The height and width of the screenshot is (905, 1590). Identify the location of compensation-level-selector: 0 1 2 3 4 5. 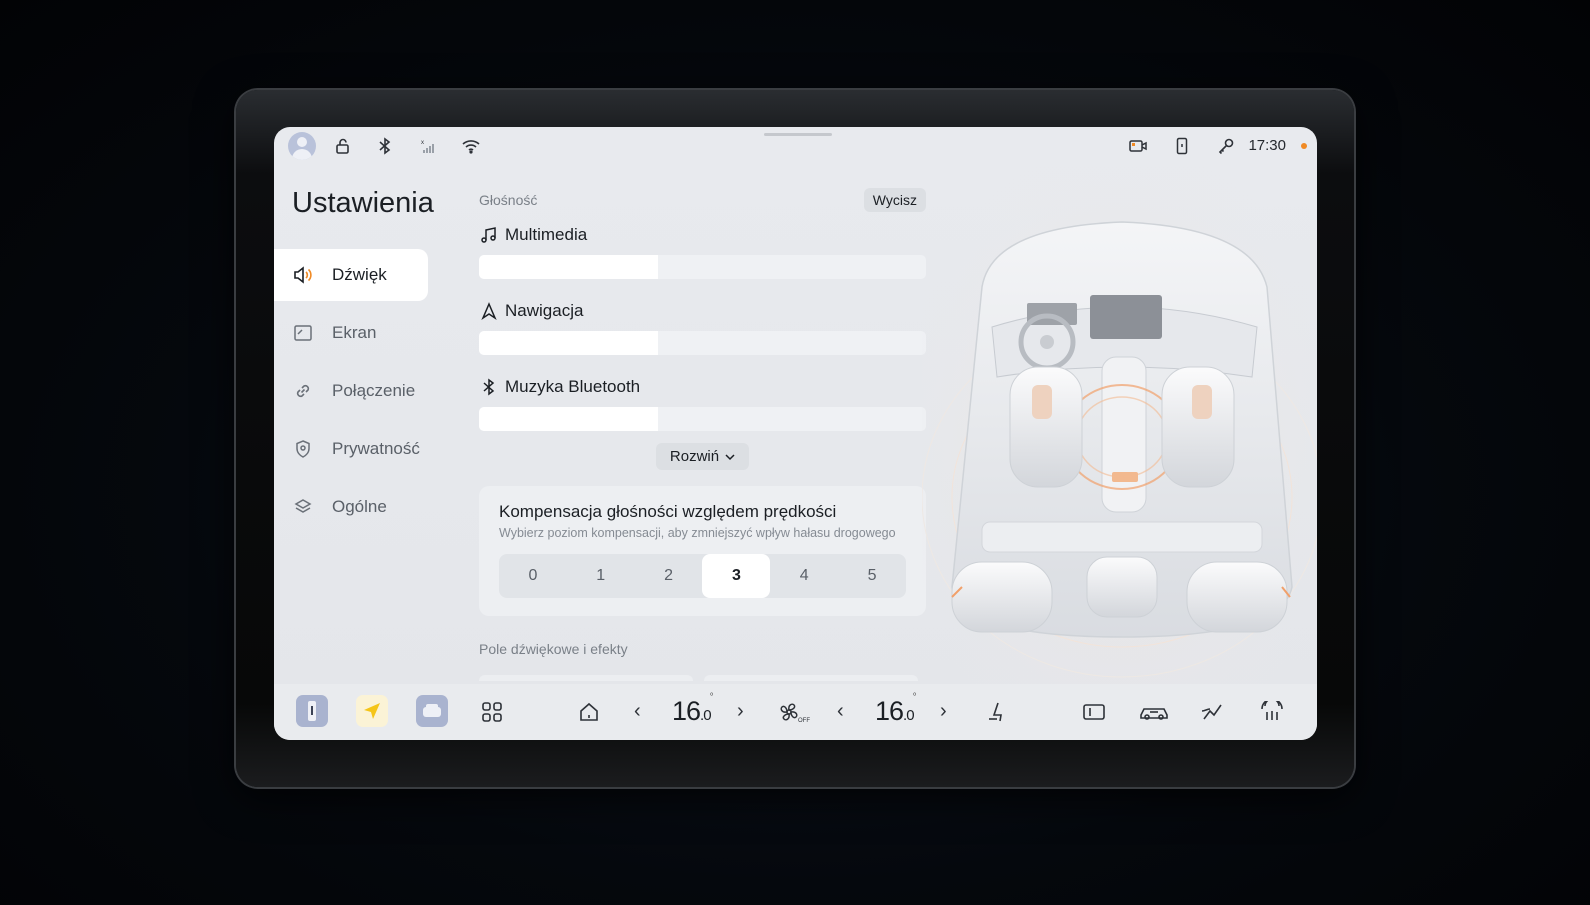
(702, 576).